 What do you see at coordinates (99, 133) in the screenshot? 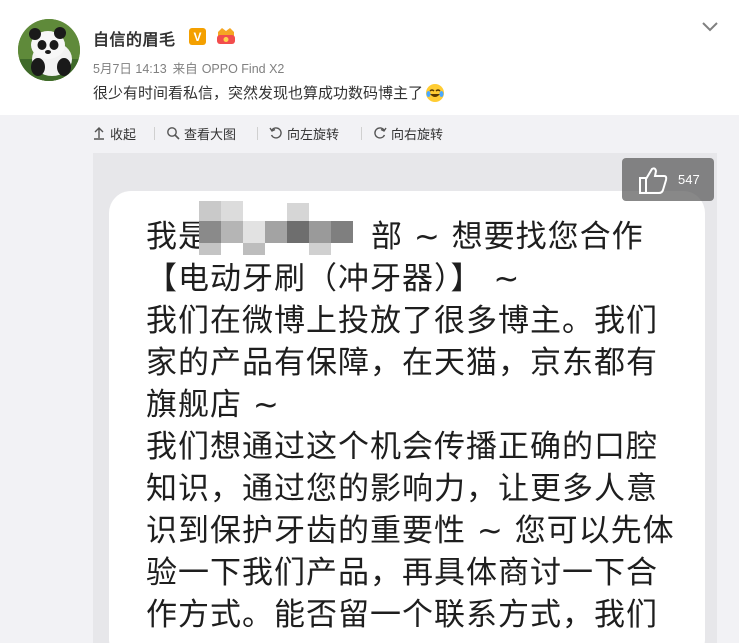
I see `collapse-icon` at bounding box center [99, 133].